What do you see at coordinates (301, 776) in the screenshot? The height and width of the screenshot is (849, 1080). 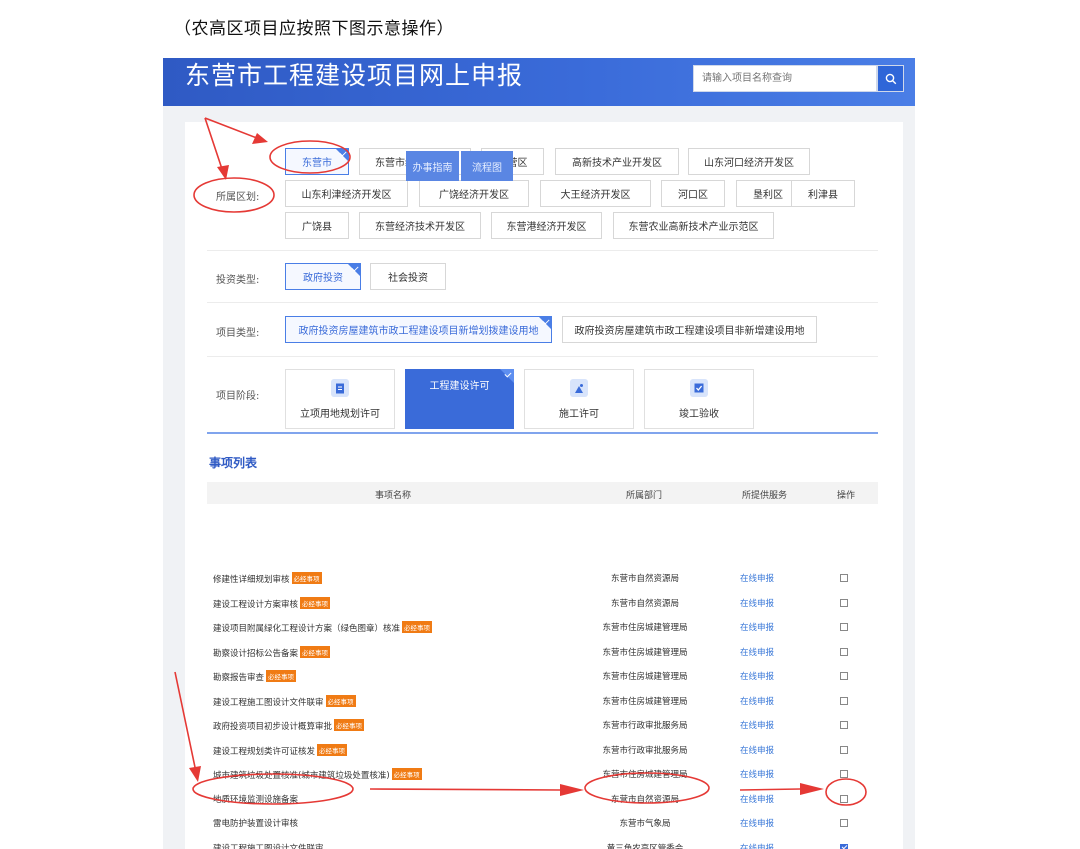 I see `item-name-text: 城市建筑垃圾处置核准(城市建筑垃圾处置核准)` at bounding box center [301, 776].